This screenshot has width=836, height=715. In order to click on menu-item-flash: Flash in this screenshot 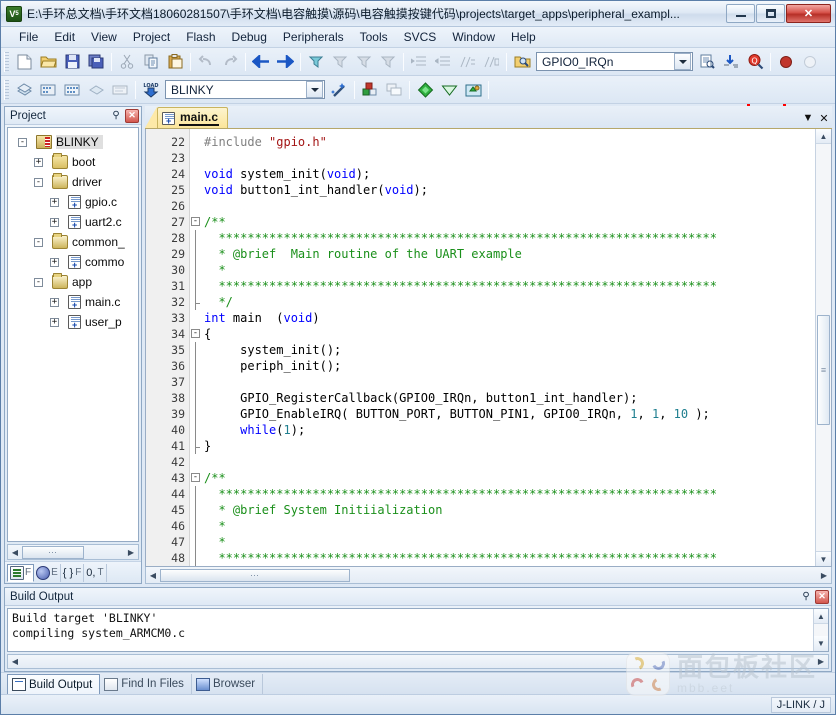, I will do `click(200, 37)`.